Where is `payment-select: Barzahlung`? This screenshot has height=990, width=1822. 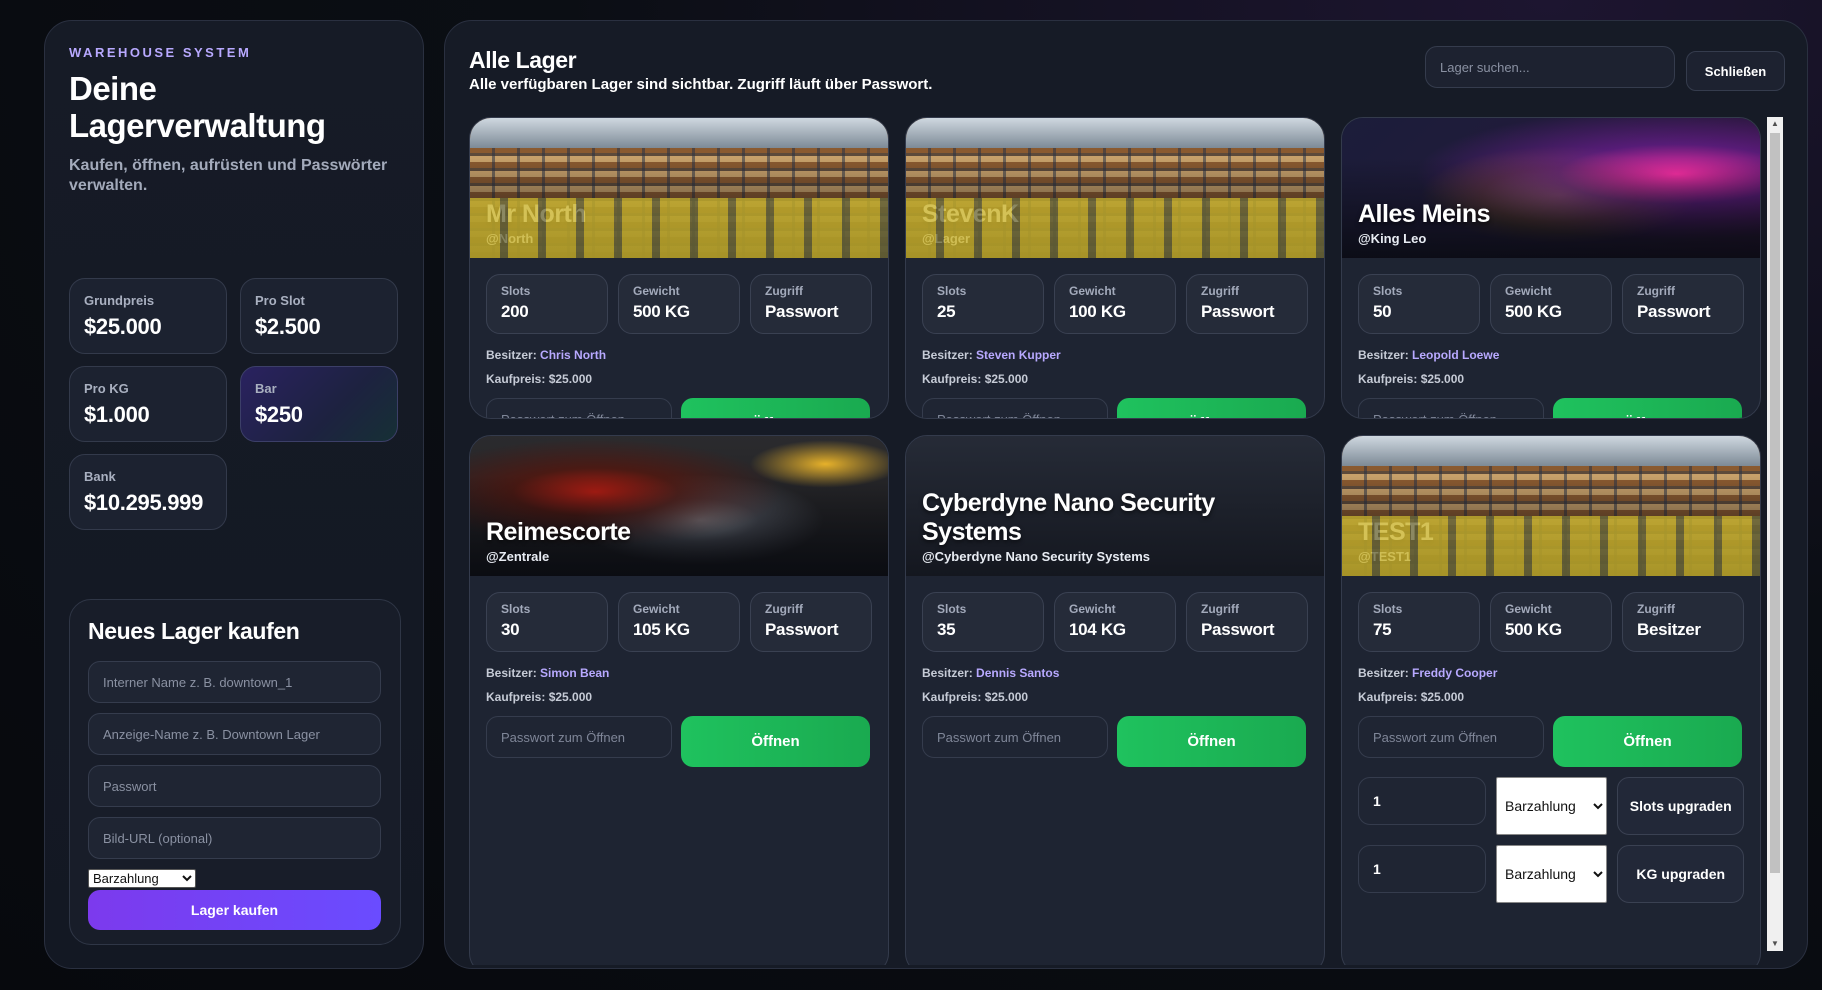 payment-select: Barzahlung is located at coordinates (142, 878).